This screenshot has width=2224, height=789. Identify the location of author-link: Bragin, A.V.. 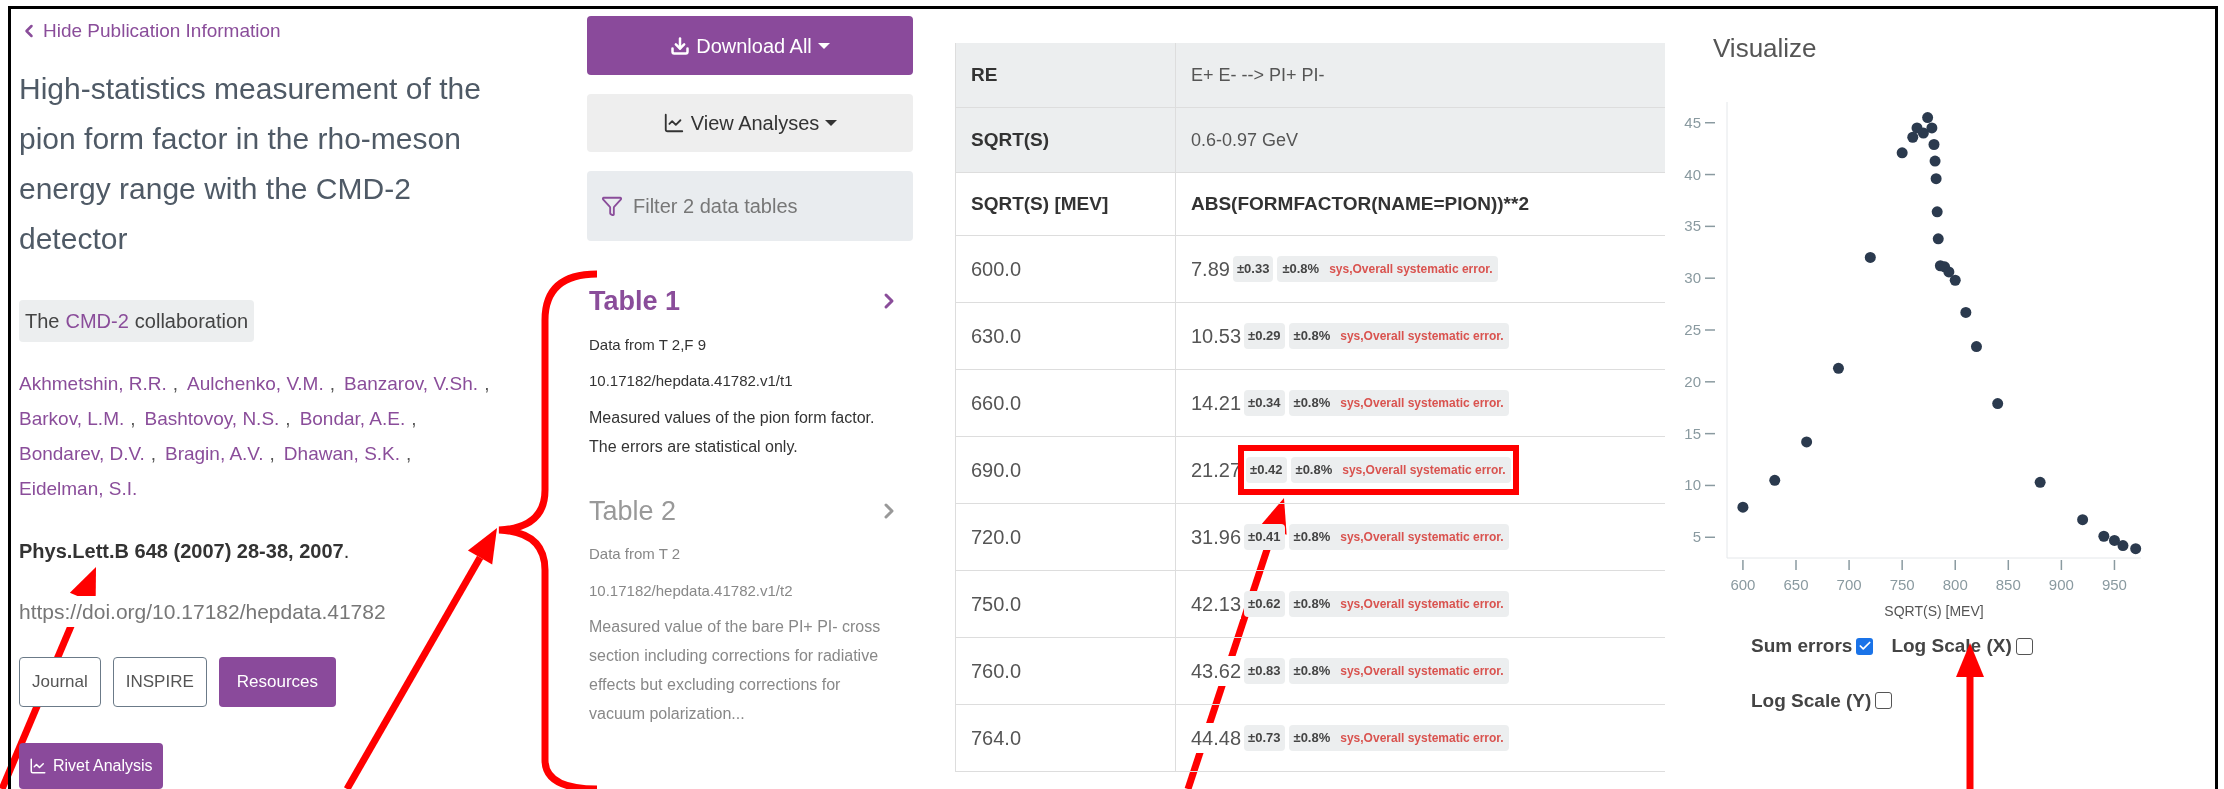
(214, 453).